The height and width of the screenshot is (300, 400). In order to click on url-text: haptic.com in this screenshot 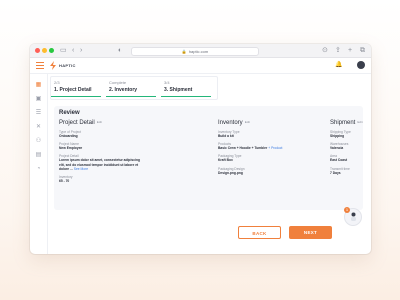, I will do `click(198, 51)`.